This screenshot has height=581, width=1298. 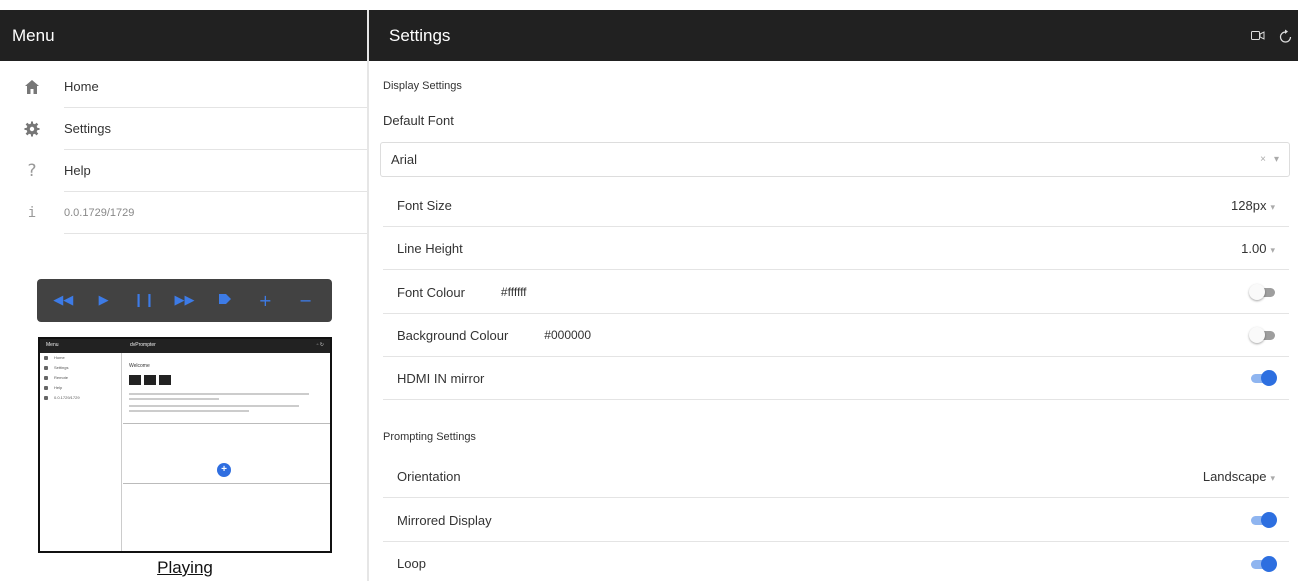 I want to click on clear-icon: ×, so click(x=1263, y=159).